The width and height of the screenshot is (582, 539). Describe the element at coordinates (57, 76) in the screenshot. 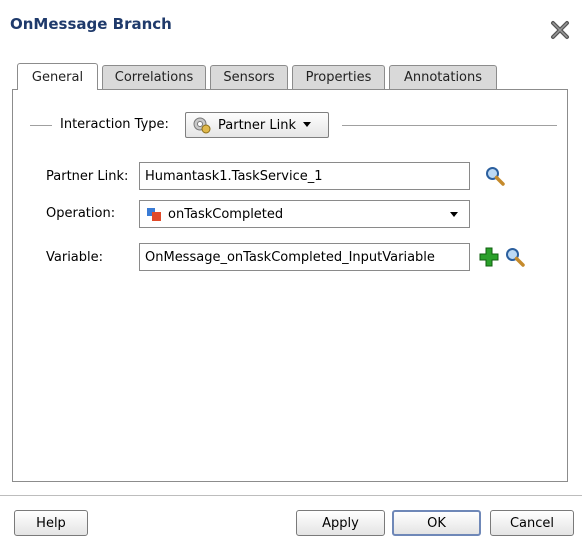

I see `tab-general: General` at that location.